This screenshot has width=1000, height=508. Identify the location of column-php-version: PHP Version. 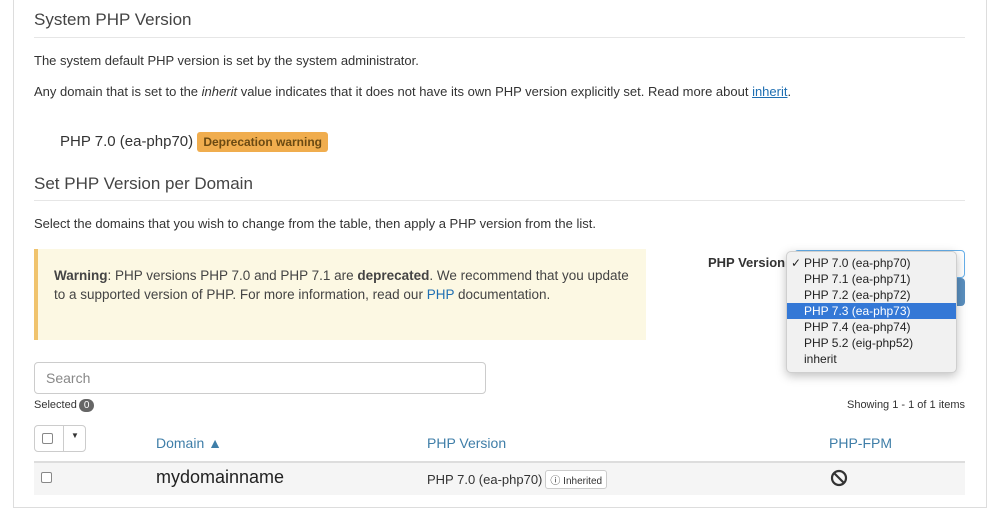
(466, 443).